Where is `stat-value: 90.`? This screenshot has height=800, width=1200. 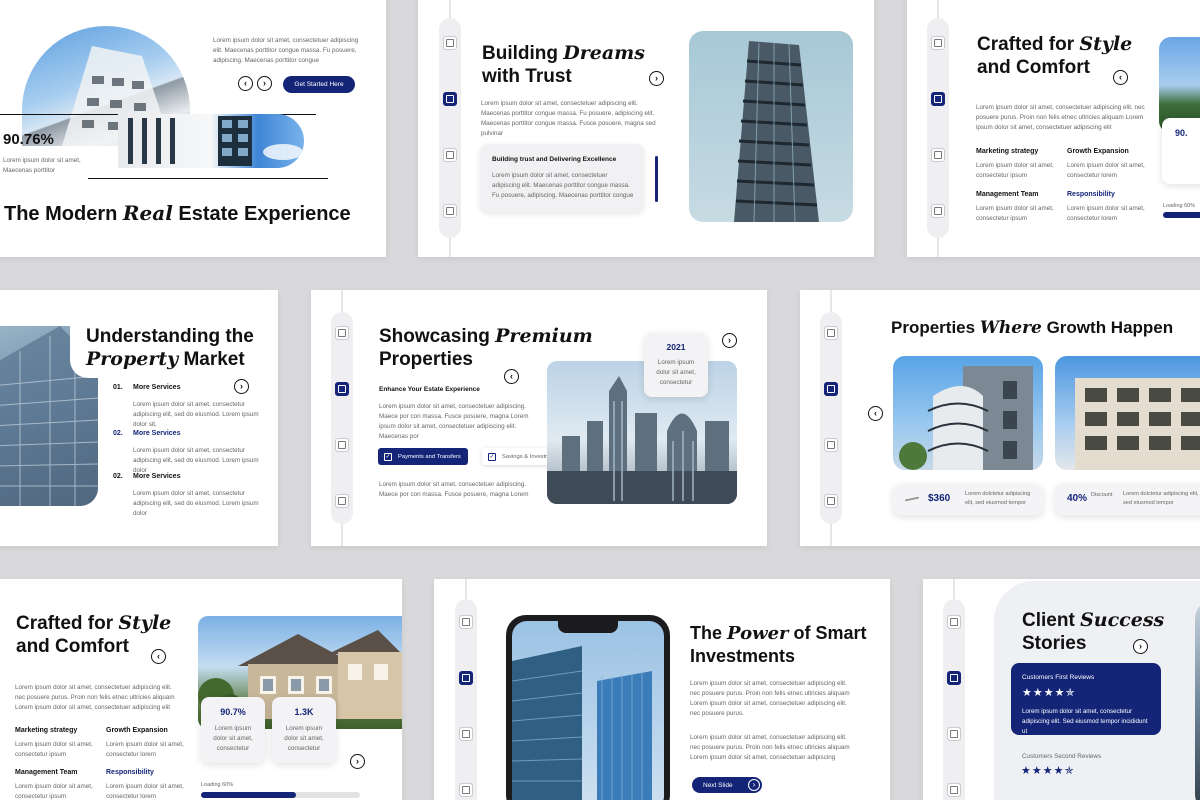 stat-value: 90. is located at coordinates (1181, 133).